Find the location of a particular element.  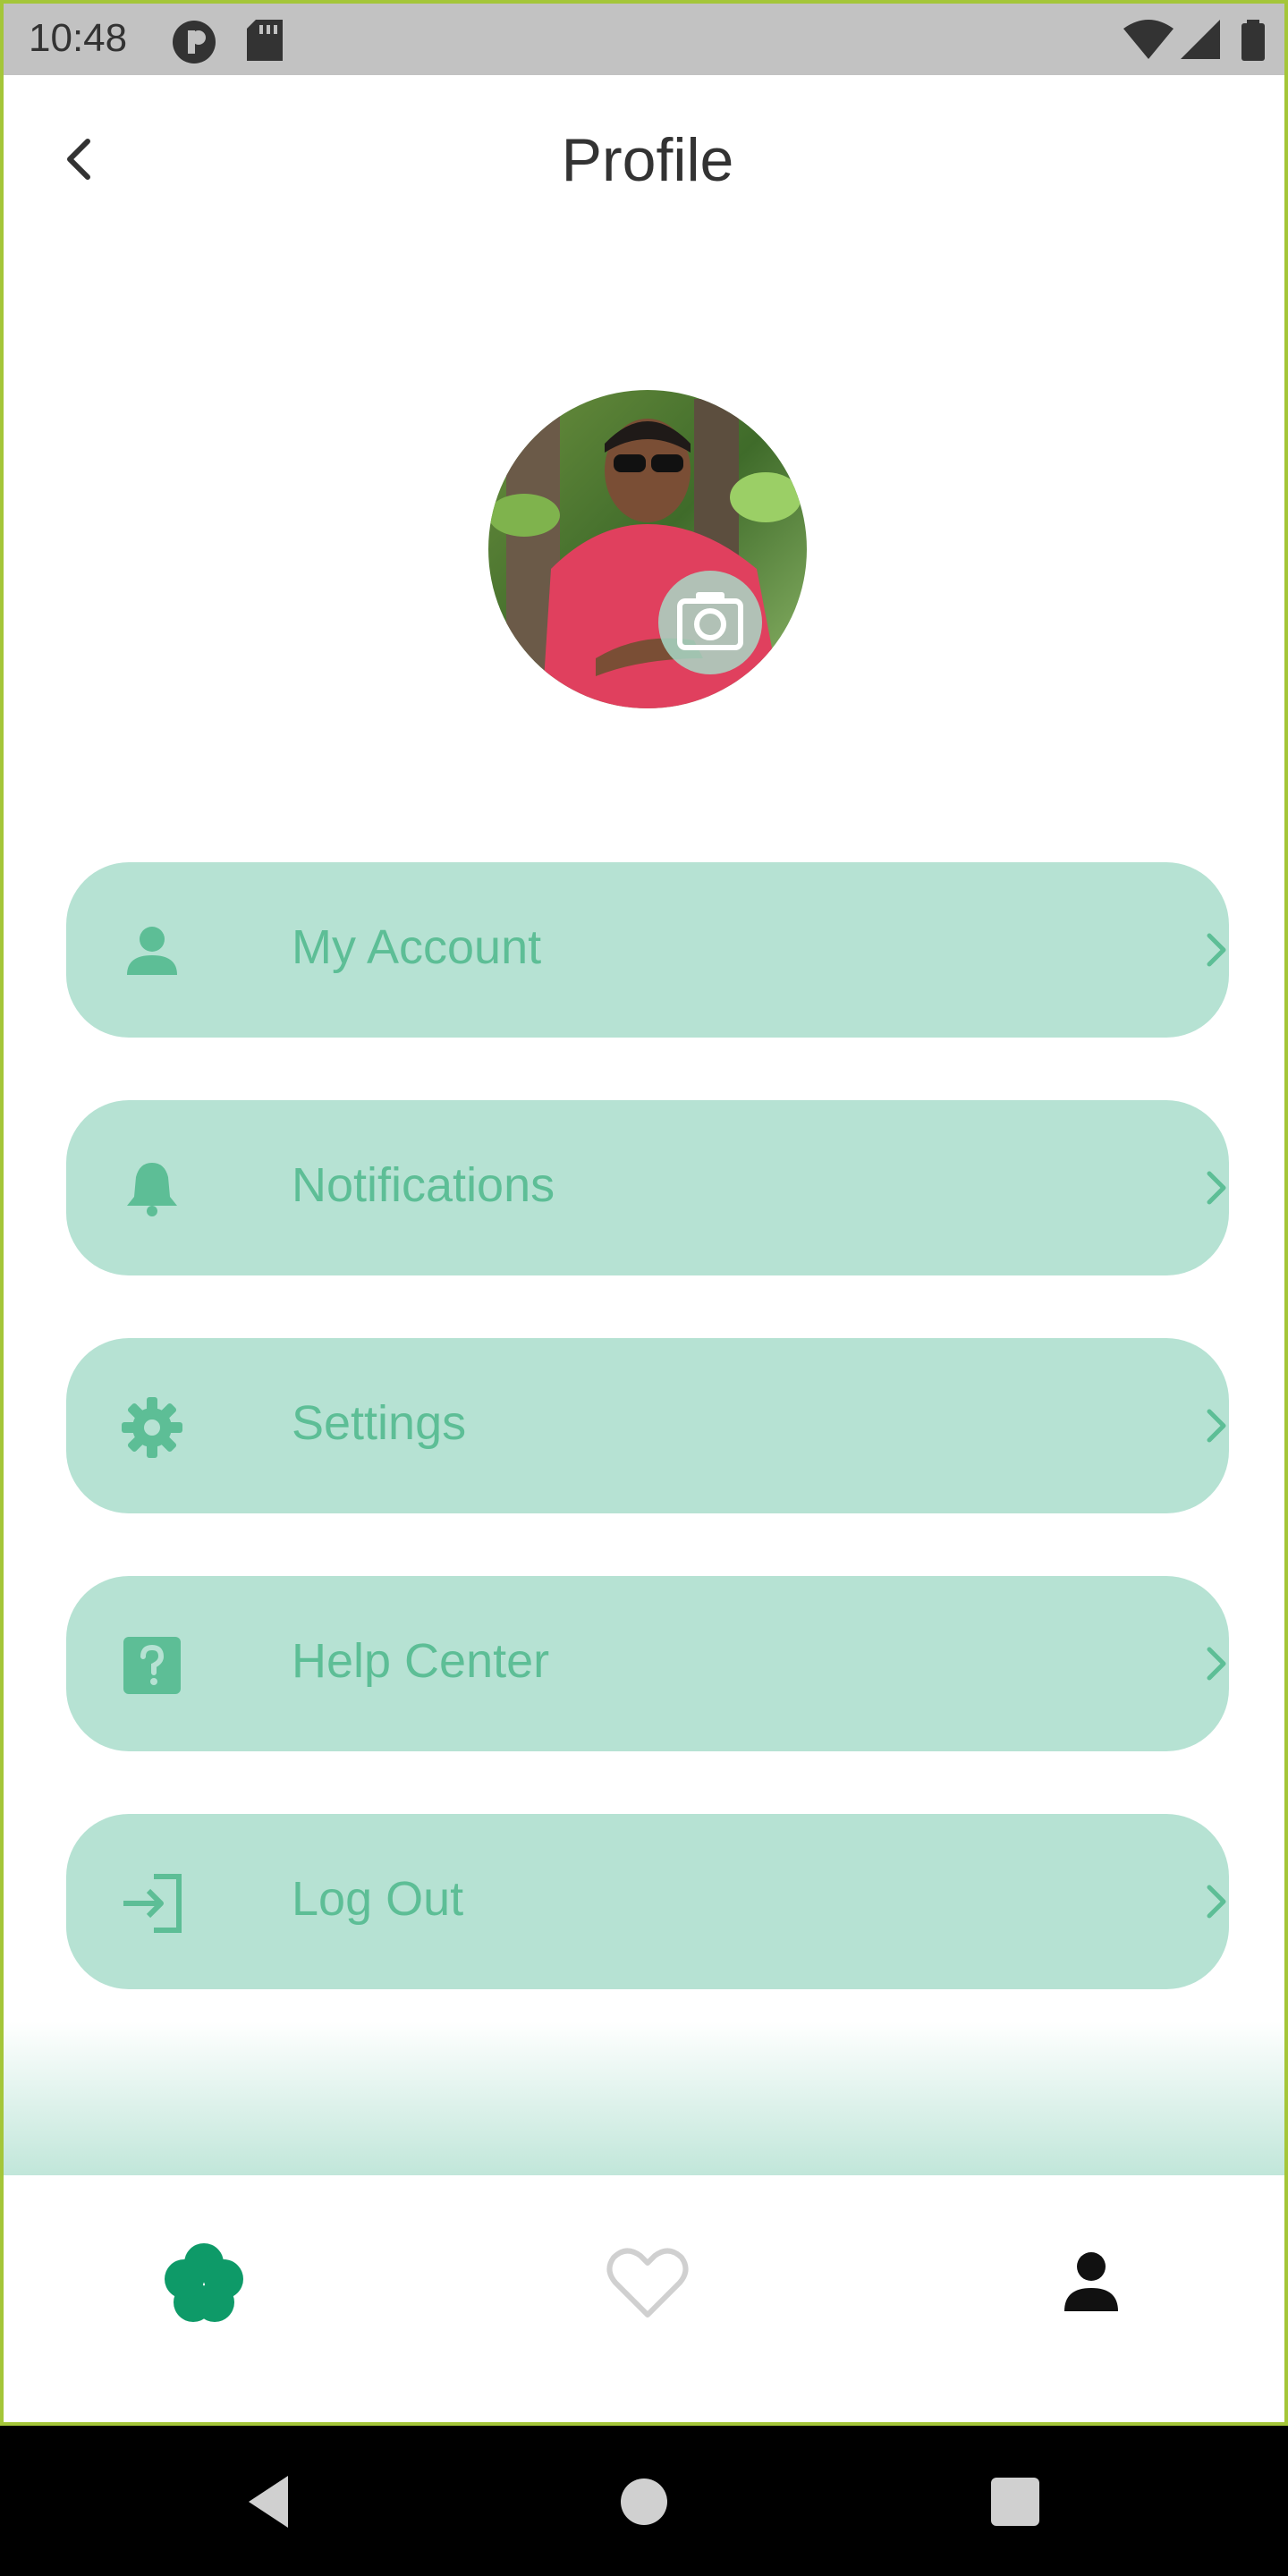

flower-icon is located at coordinates (204, 2282).